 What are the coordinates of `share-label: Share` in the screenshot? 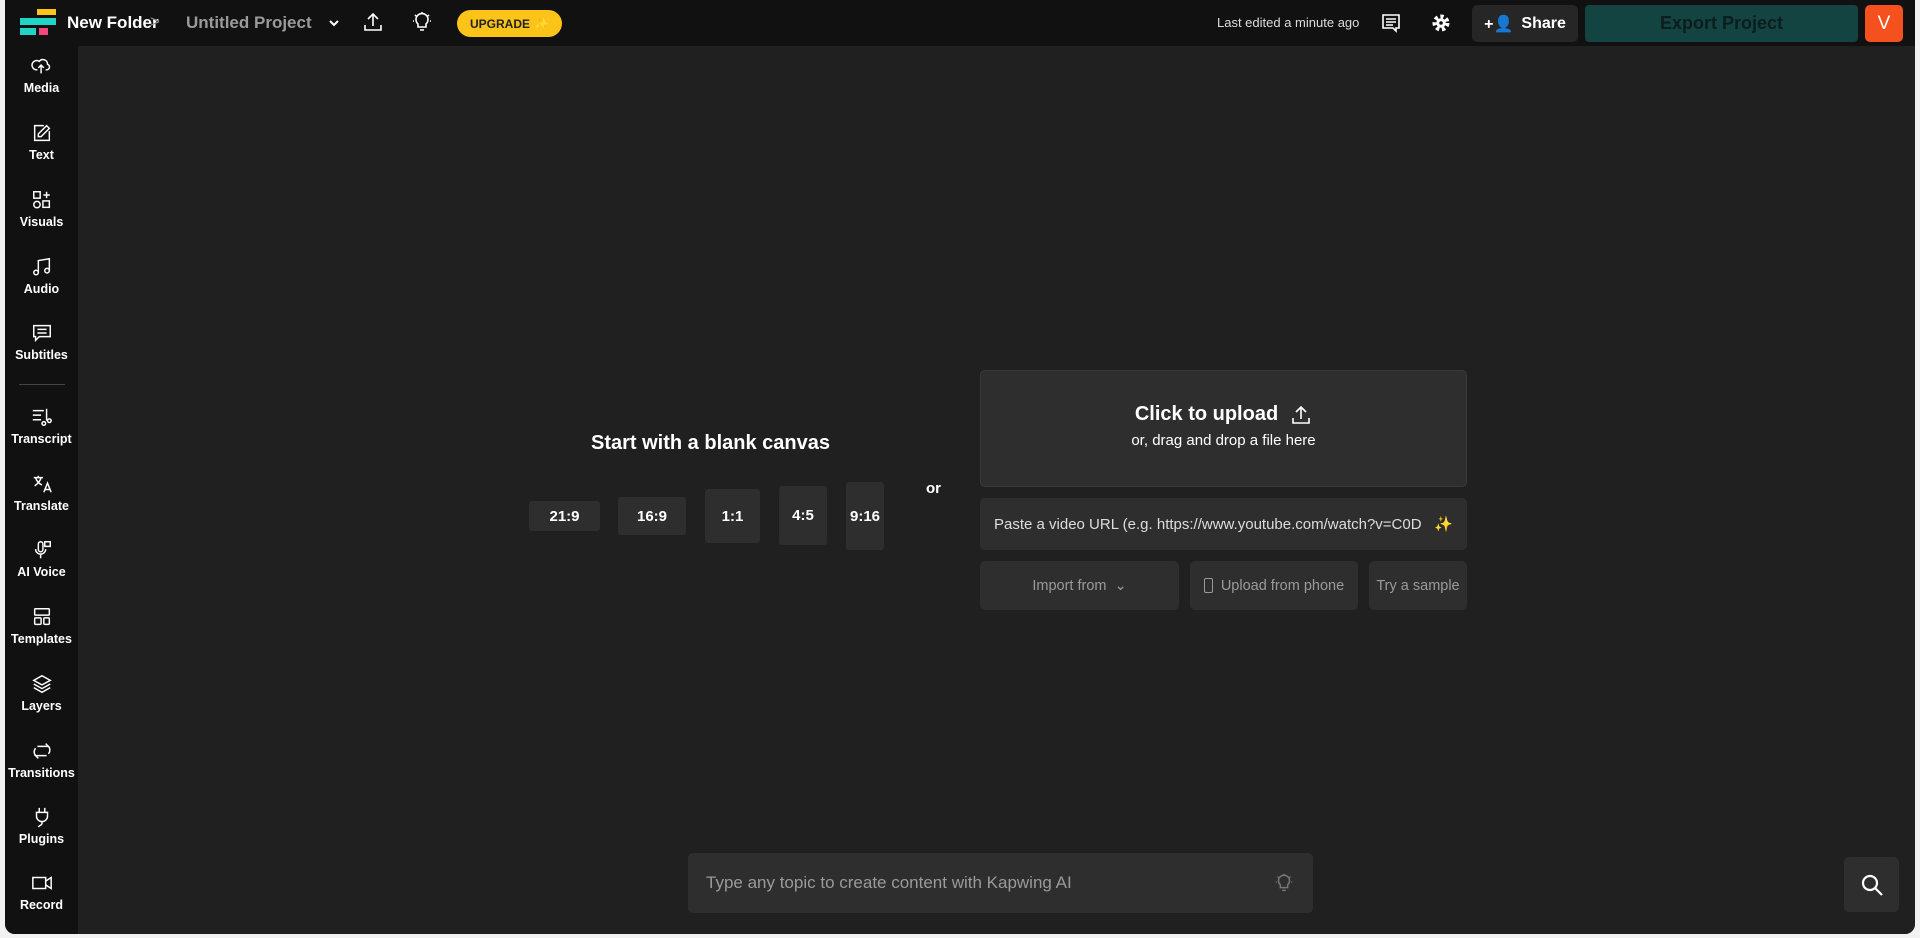 It's located at (1543, 23).